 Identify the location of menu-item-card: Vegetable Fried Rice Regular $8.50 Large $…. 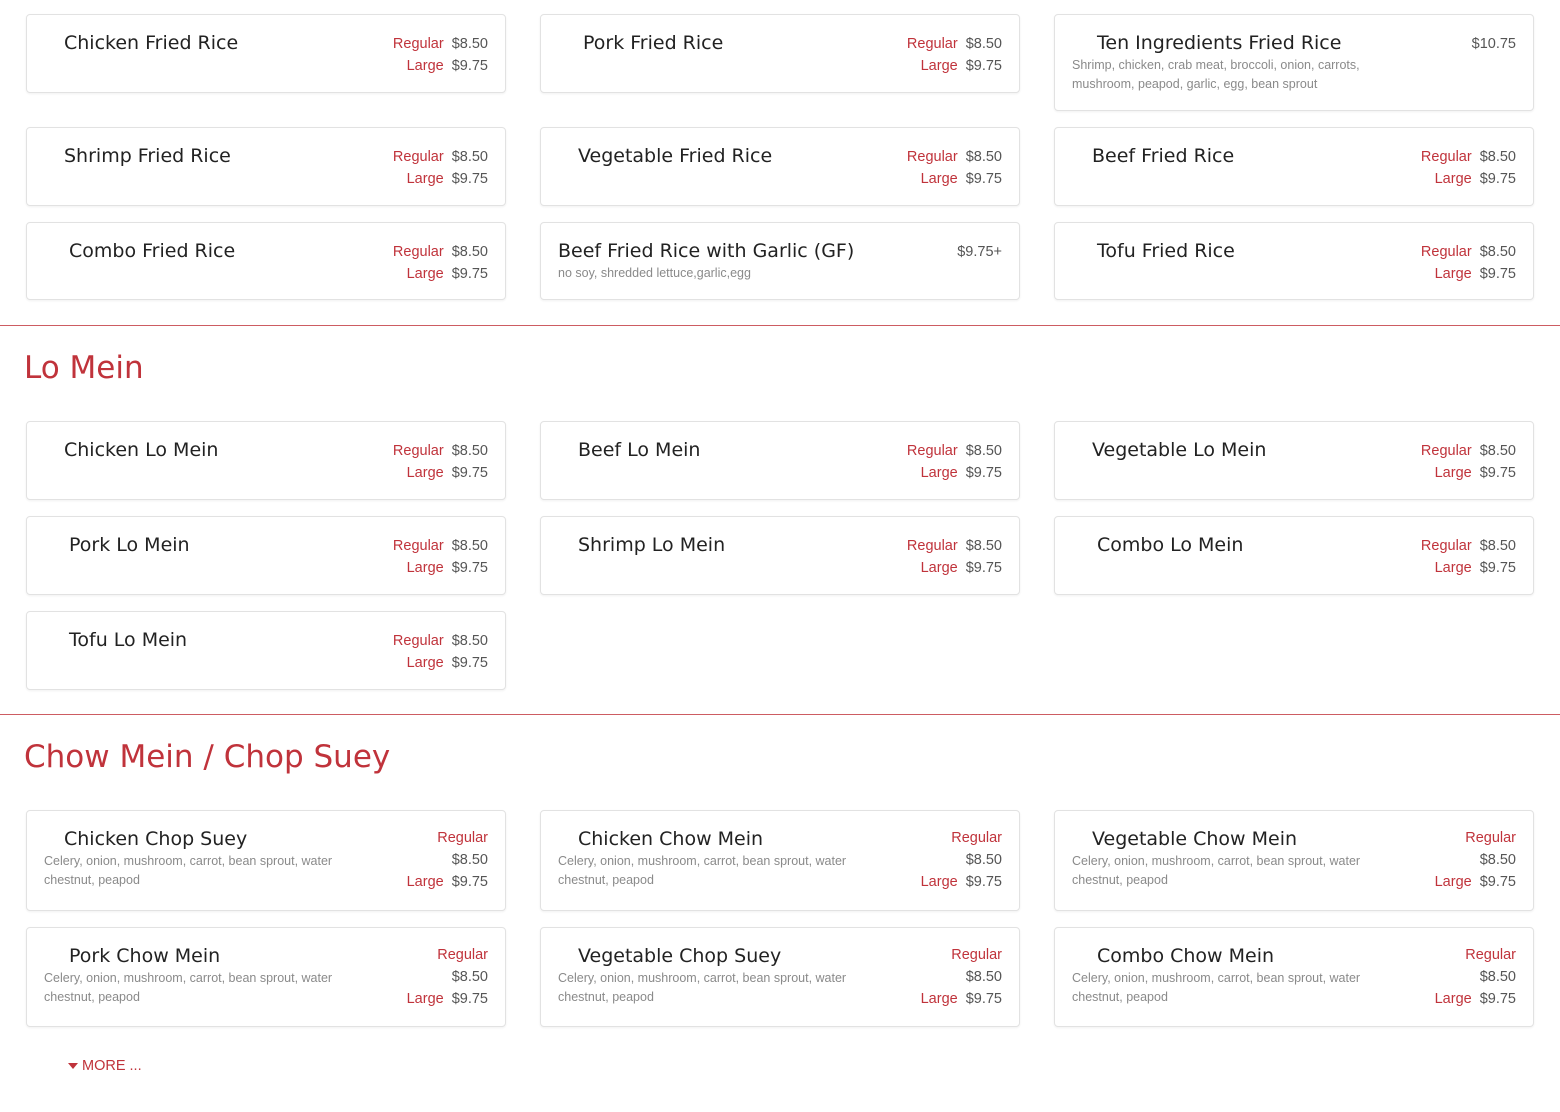
(780, 166).